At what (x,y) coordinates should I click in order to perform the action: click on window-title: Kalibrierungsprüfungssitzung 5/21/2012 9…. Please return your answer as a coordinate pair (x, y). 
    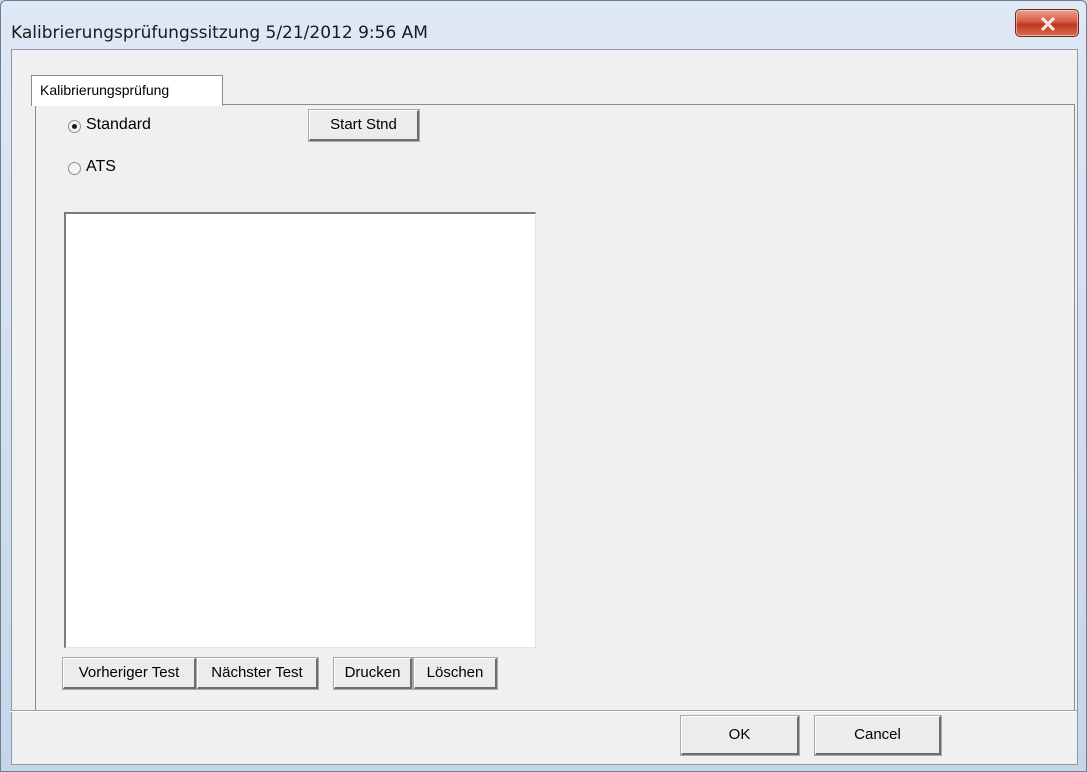
    Looking at the image, I should click on (219, 33).